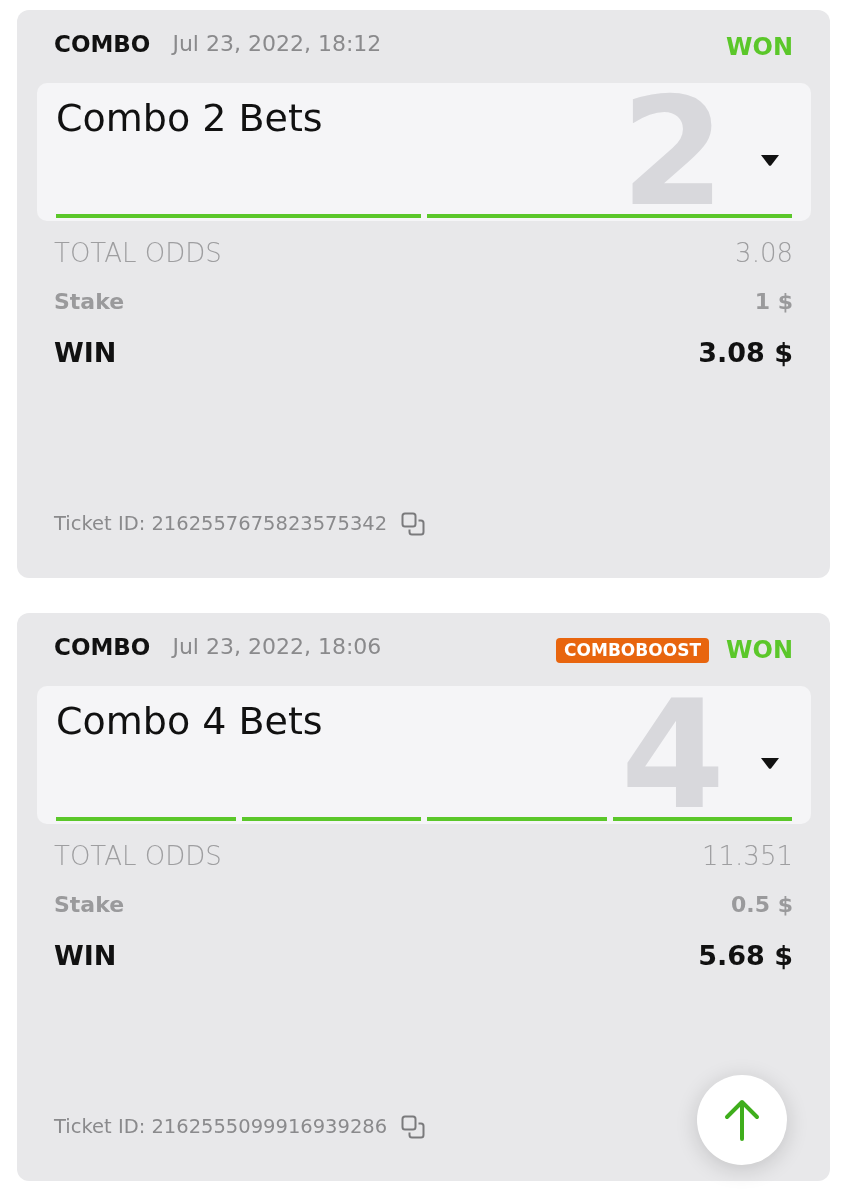 This screenshot has width=847, height=1200. What do you see at coordinates (633, 650) in the screenshot?
I see `comboboost-badge: COMBOBOOST` at bounding box center [633, 650].